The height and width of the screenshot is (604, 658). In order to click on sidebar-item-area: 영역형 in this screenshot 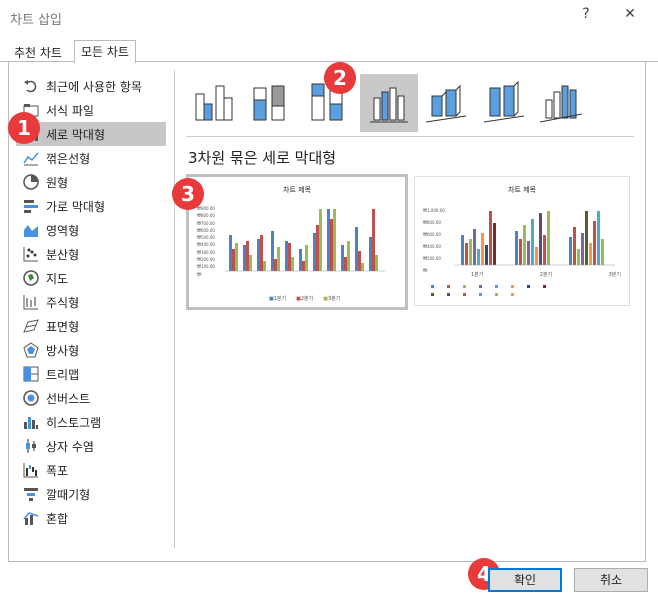, I will do `click(91, 230)`.